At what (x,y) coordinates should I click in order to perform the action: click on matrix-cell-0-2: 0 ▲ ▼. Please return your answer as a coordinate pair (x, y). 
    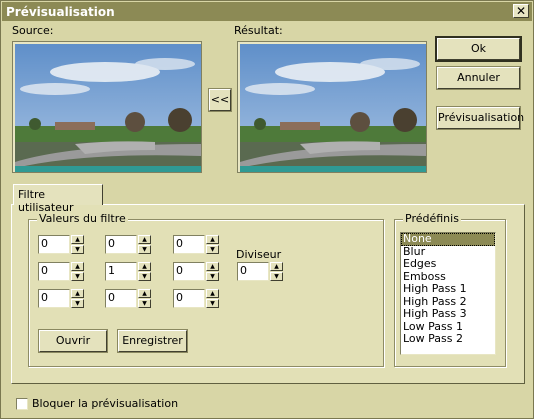
    Looking at the image, I should click on (196, 244).